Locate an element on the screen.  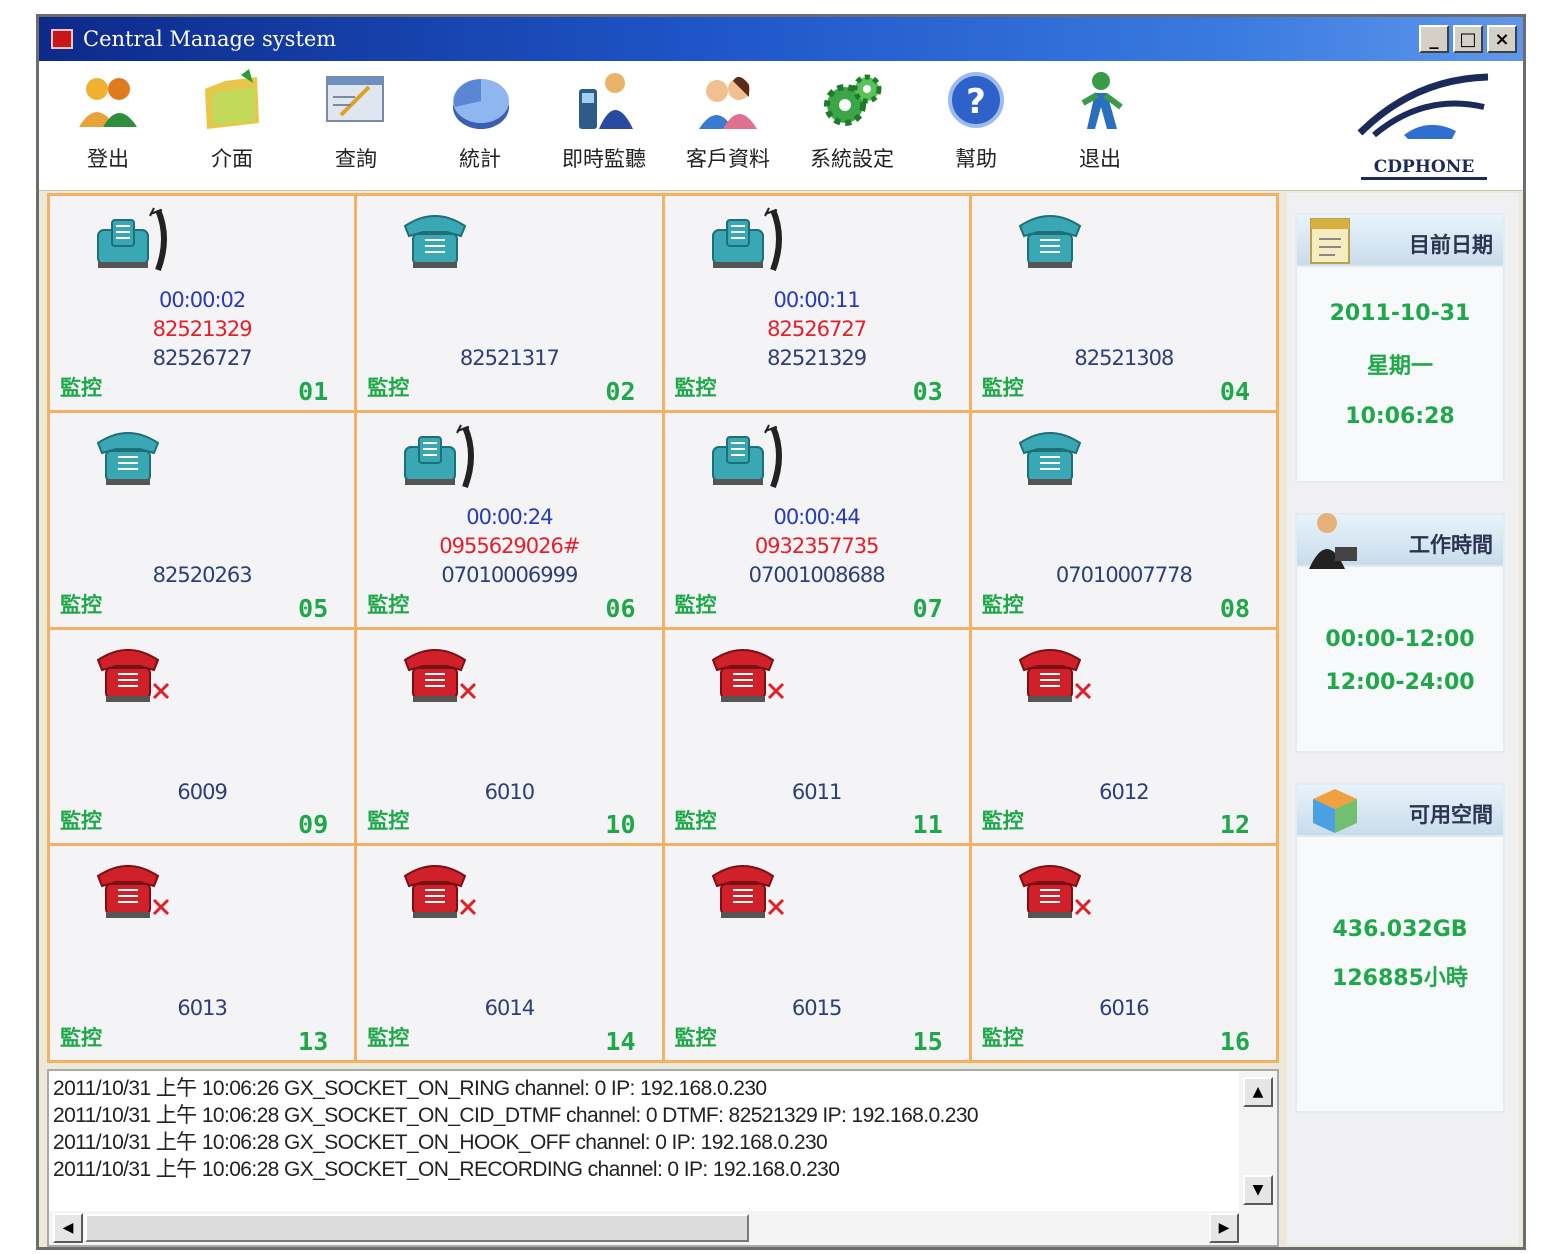
channel-cell-01: 00:00:02 82521329 82526727 監控 01 is located at coordinates (202, 303).